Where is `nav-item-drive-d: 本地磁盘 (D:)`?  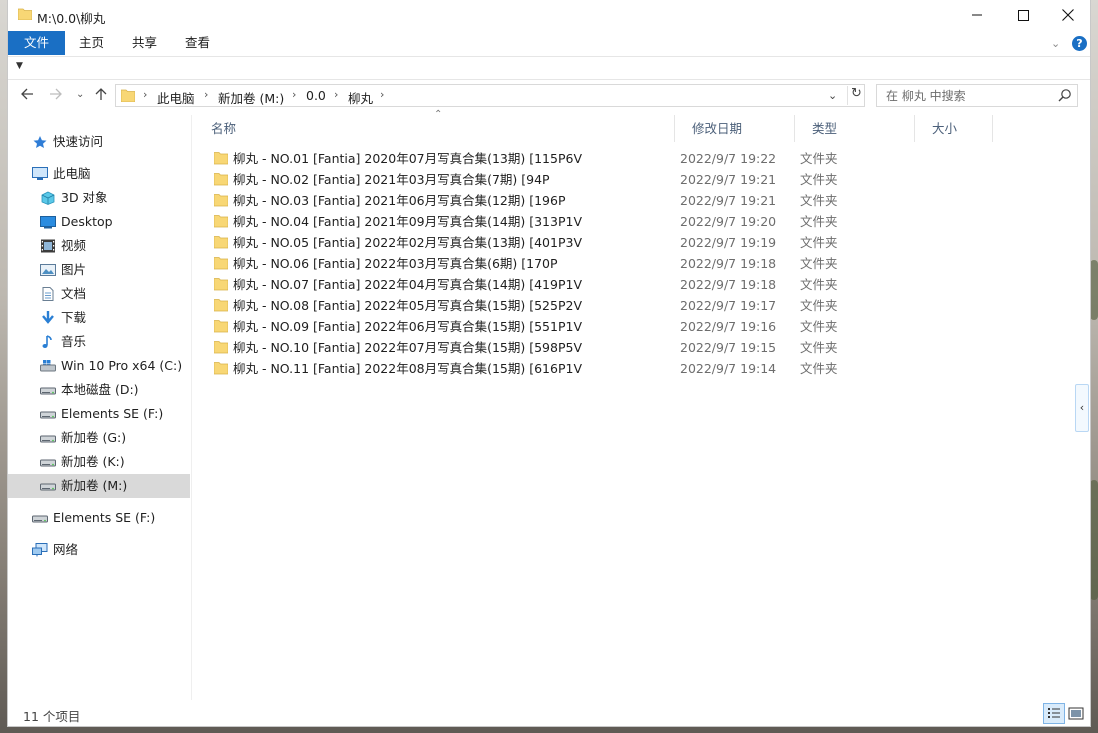
nav-item-drive-d: 本地磁盘 (D:) is located at coordinates (99, 390).